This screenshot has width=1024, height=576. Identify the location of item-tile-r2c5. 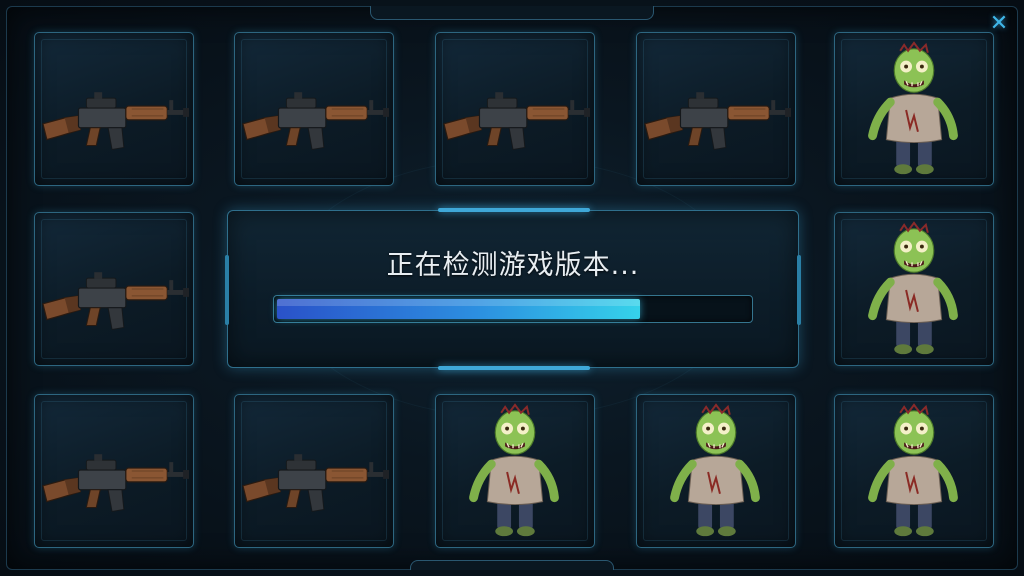
(914, 289).